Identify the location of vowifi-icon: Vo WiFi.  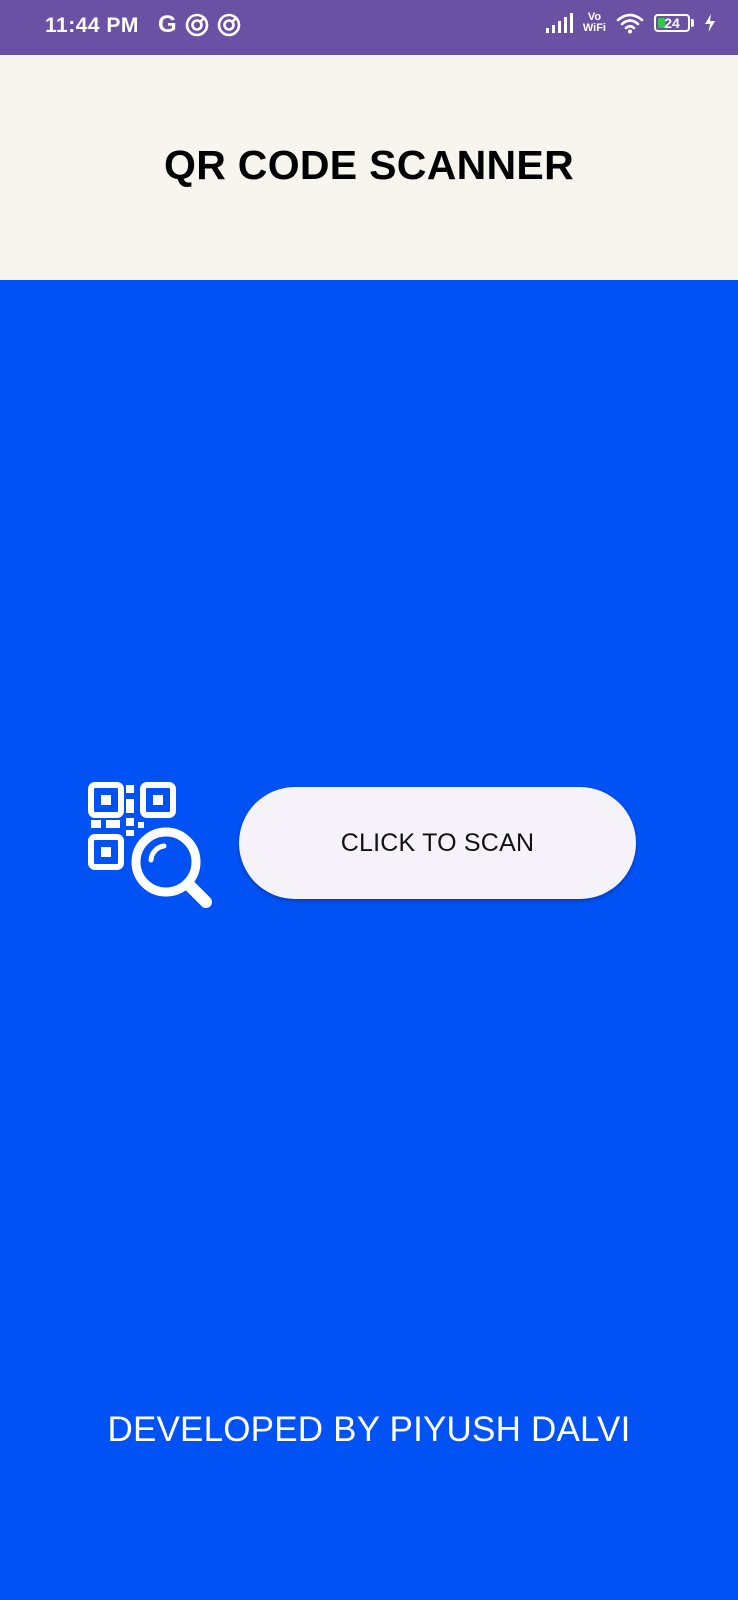
(594, 23).